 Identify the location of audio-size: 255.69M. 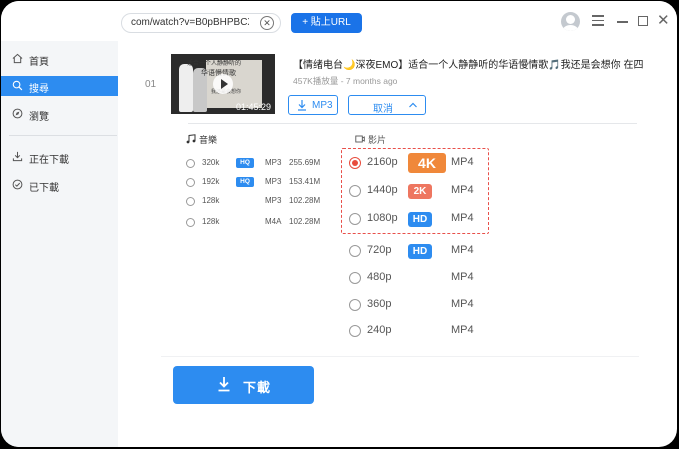
(305, 162).